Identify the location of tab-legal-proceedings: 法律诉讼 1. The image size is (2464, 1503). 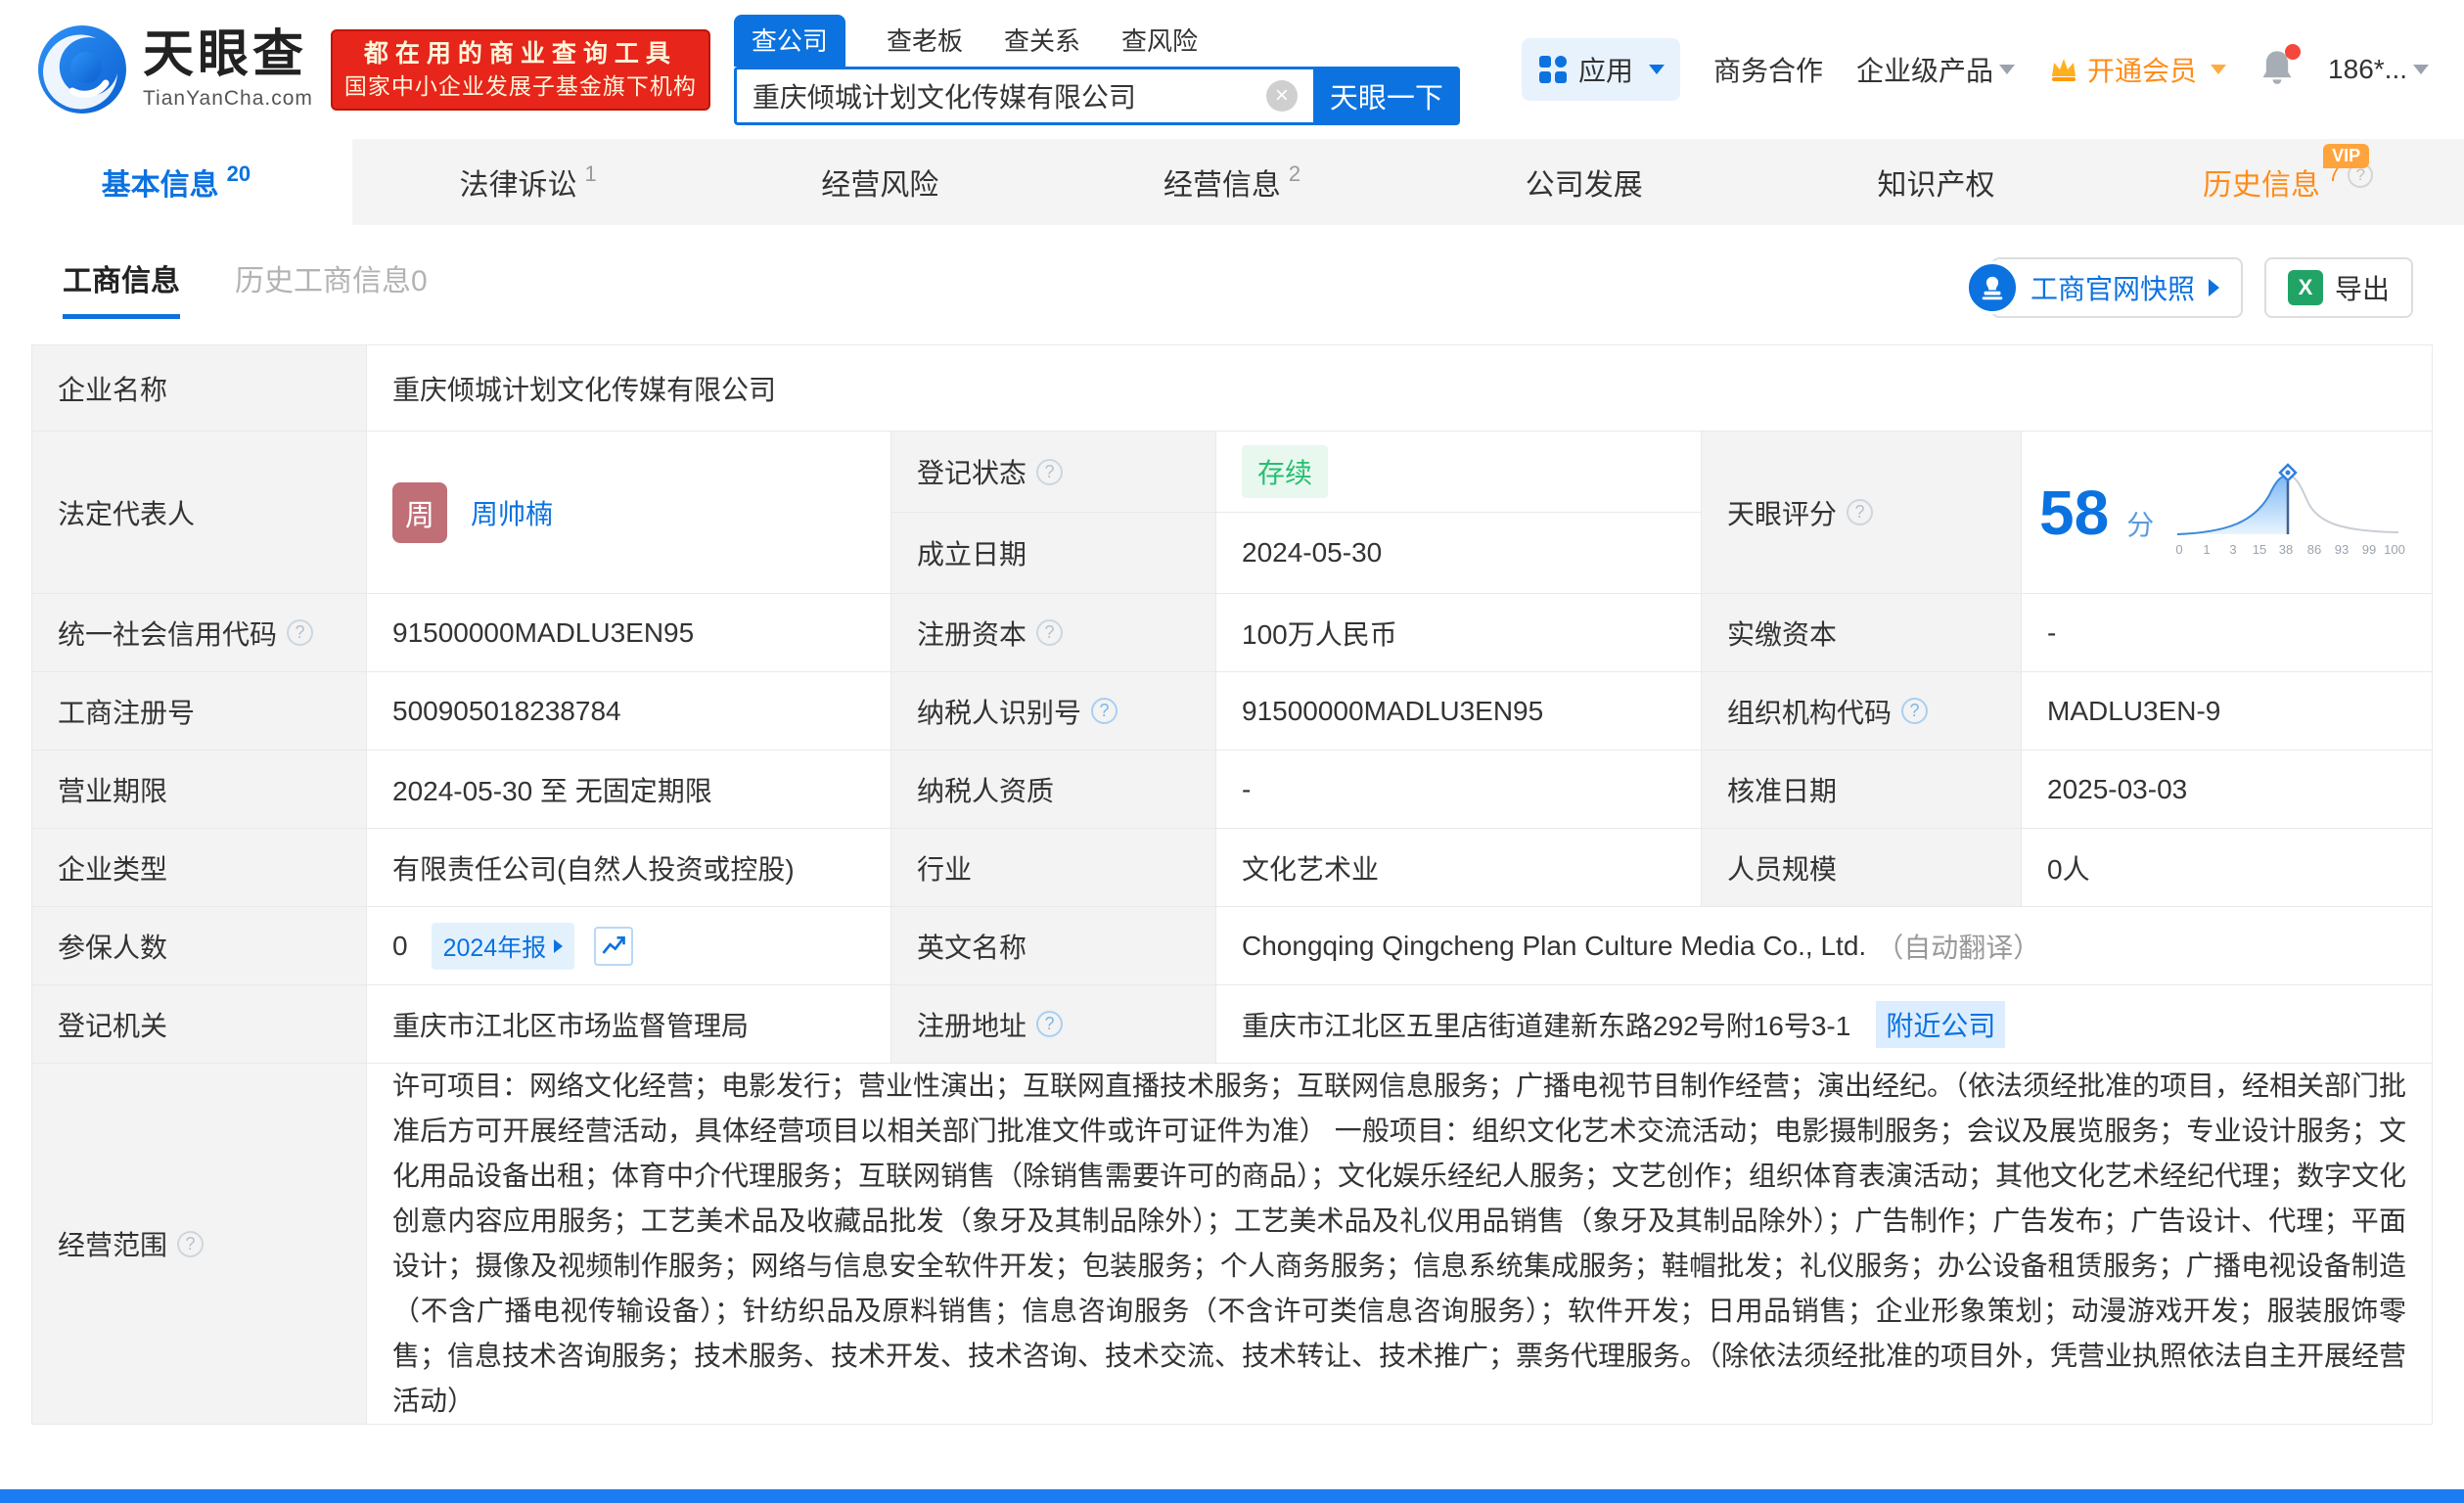
(528, 182).